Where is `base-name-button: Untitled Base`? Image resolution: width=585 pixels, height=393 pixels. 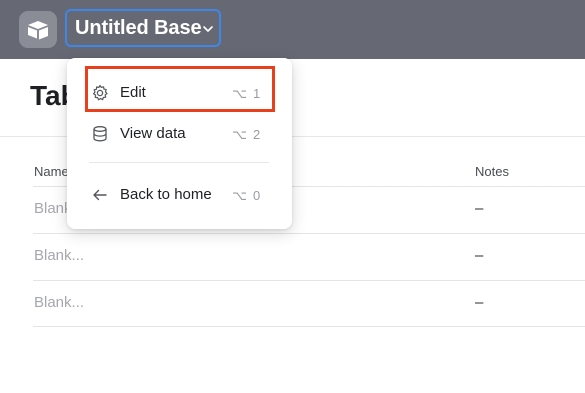 base-name-button: Untitled Base is located at coordinates (143, 28).